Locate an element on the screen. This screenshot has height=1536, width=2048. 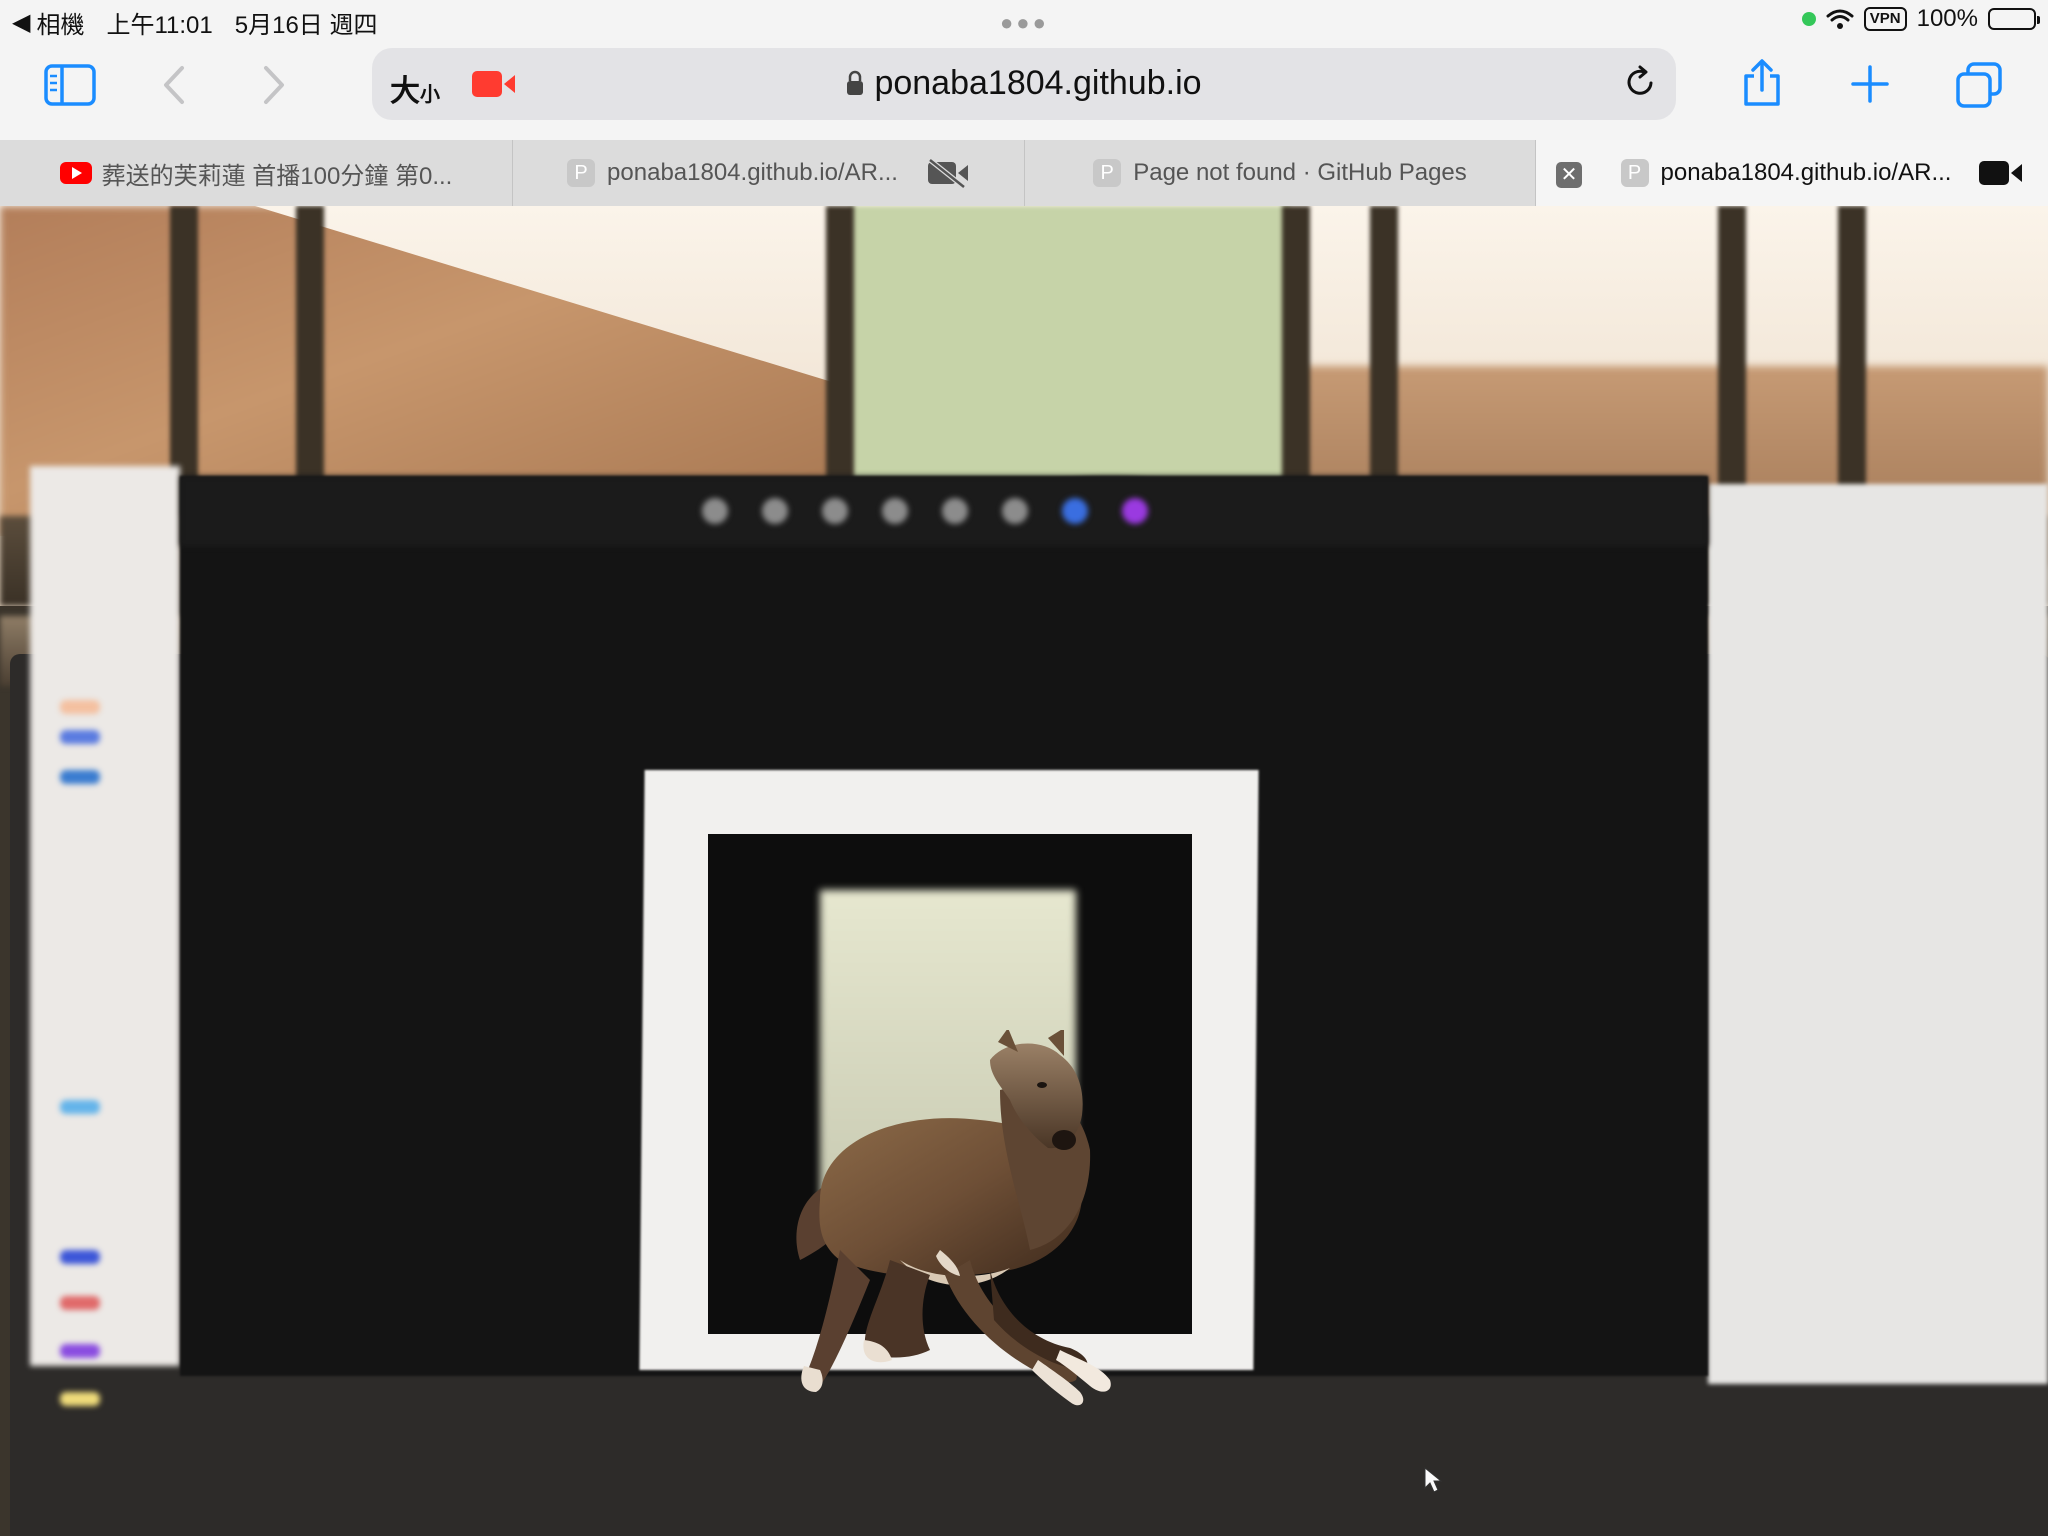
forward-button is located at coordinates (274, 85).